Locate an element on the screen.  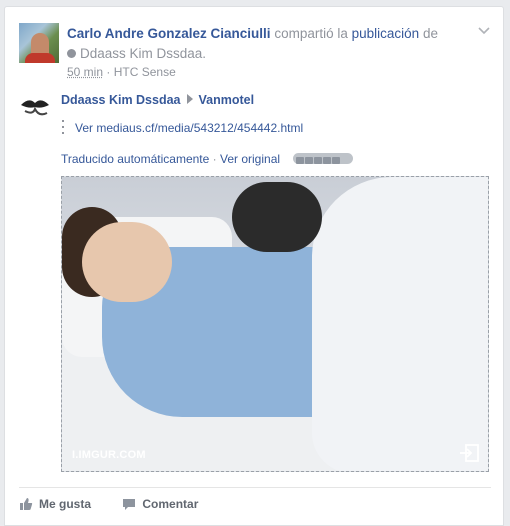
chevron-down-icon is located at coordinates (484, 30).